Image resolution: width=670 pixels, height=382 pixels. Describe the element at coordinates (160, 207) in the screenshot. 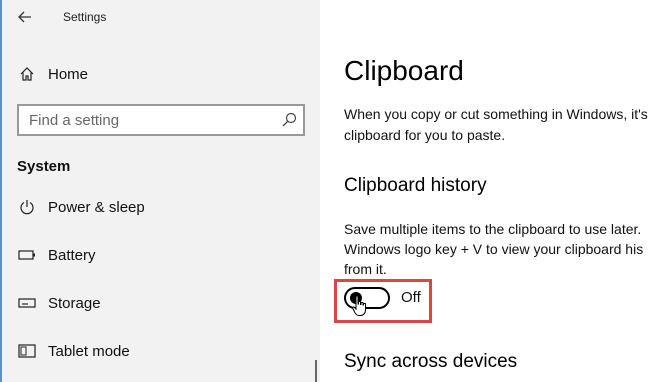

I see `sidebar-item-power-sleep: Power & sleep` at that location.